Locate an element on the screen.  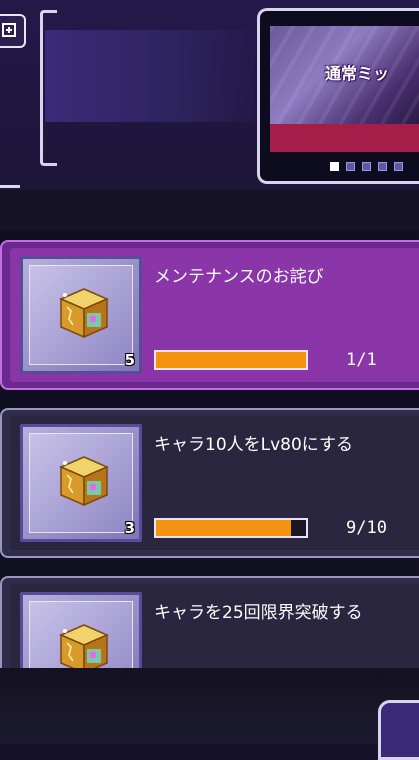
reward-icon-box is located at coordinates (81, 630).